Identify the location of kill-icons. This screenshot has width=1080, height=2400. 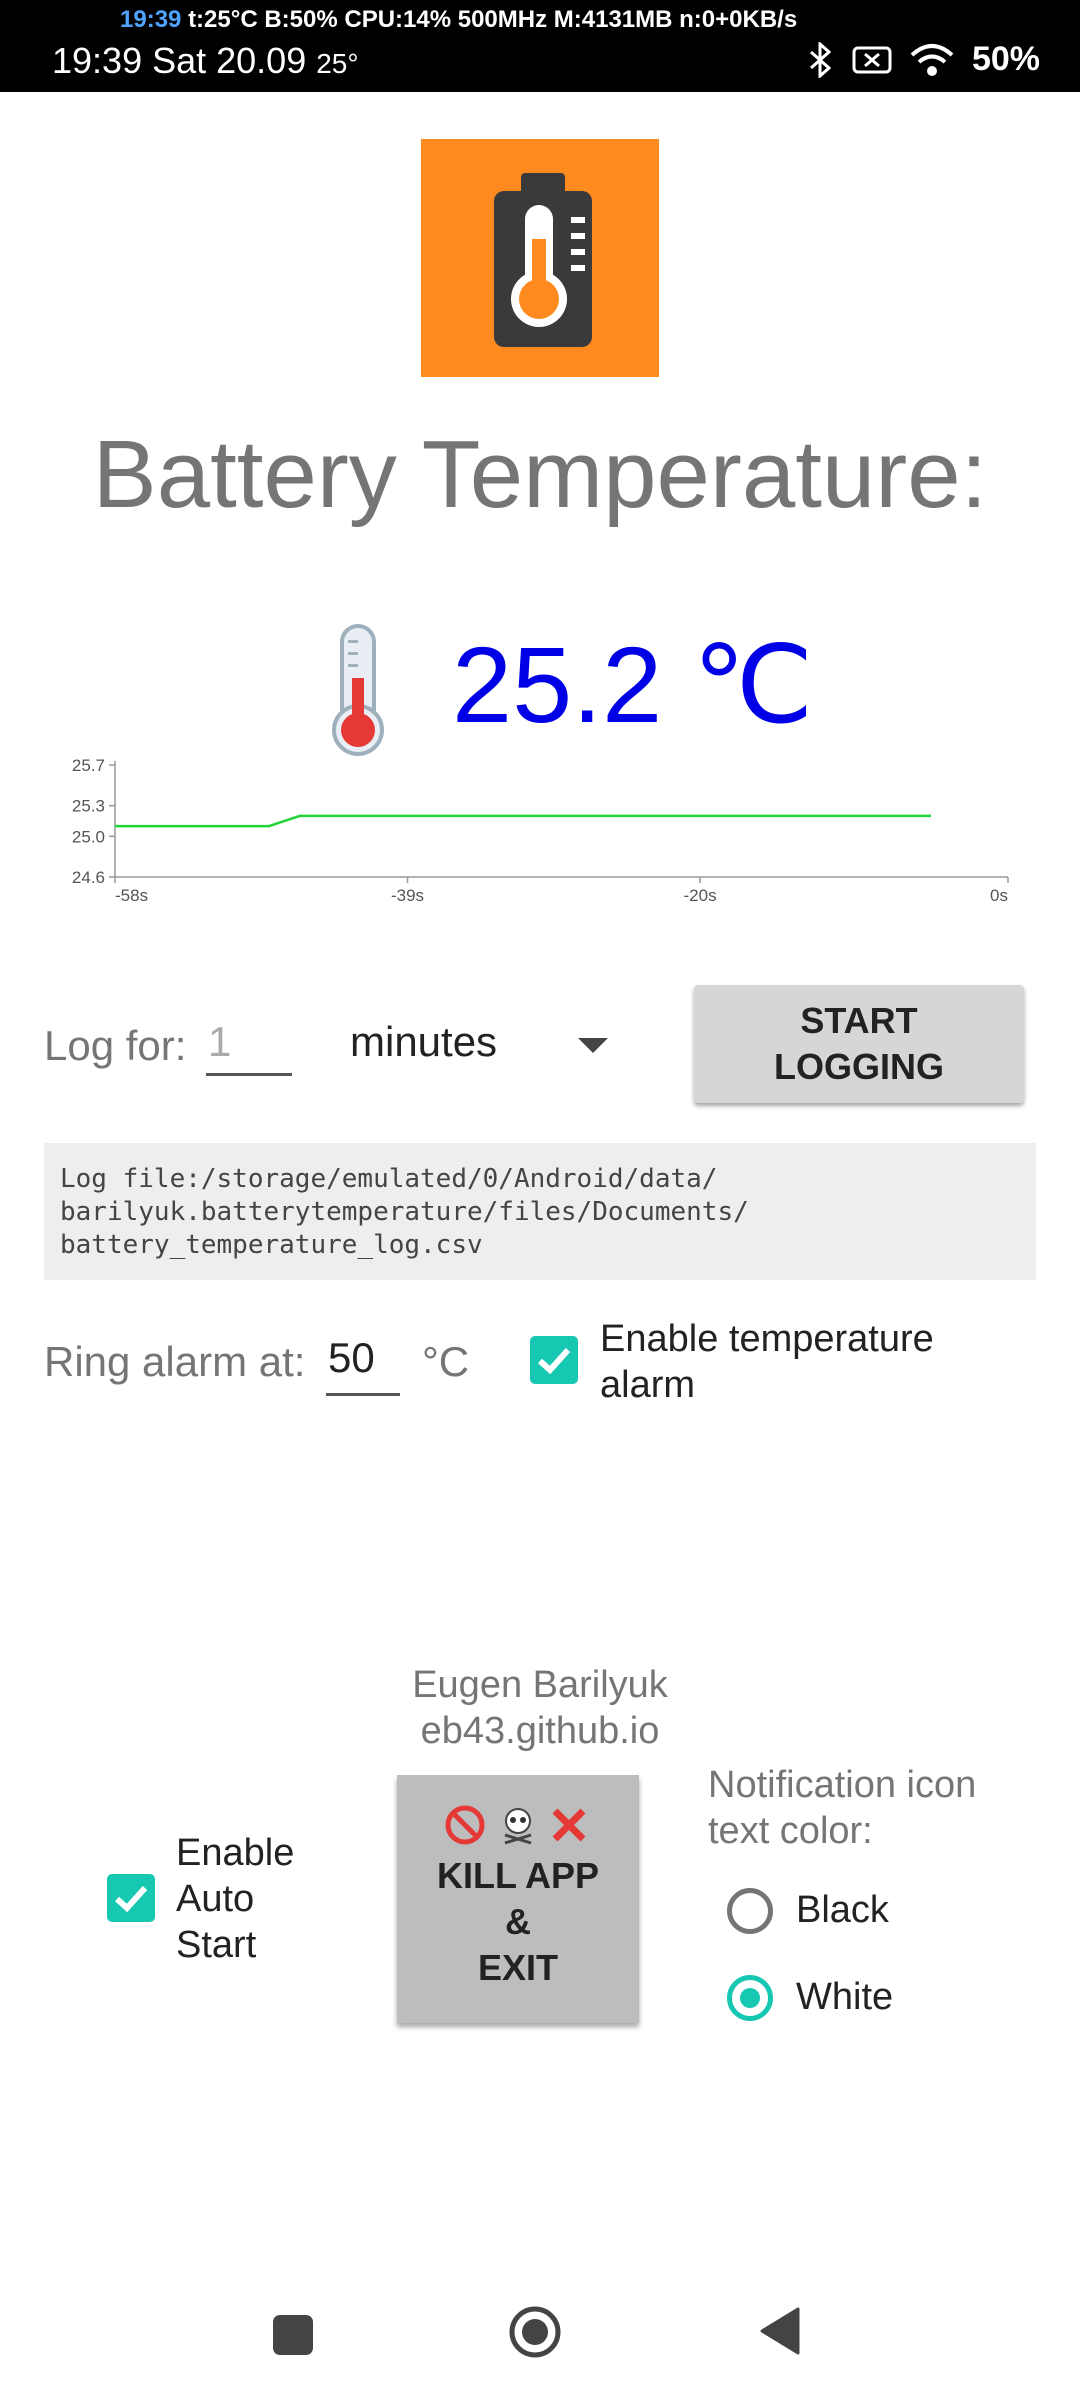
(518, 1827).